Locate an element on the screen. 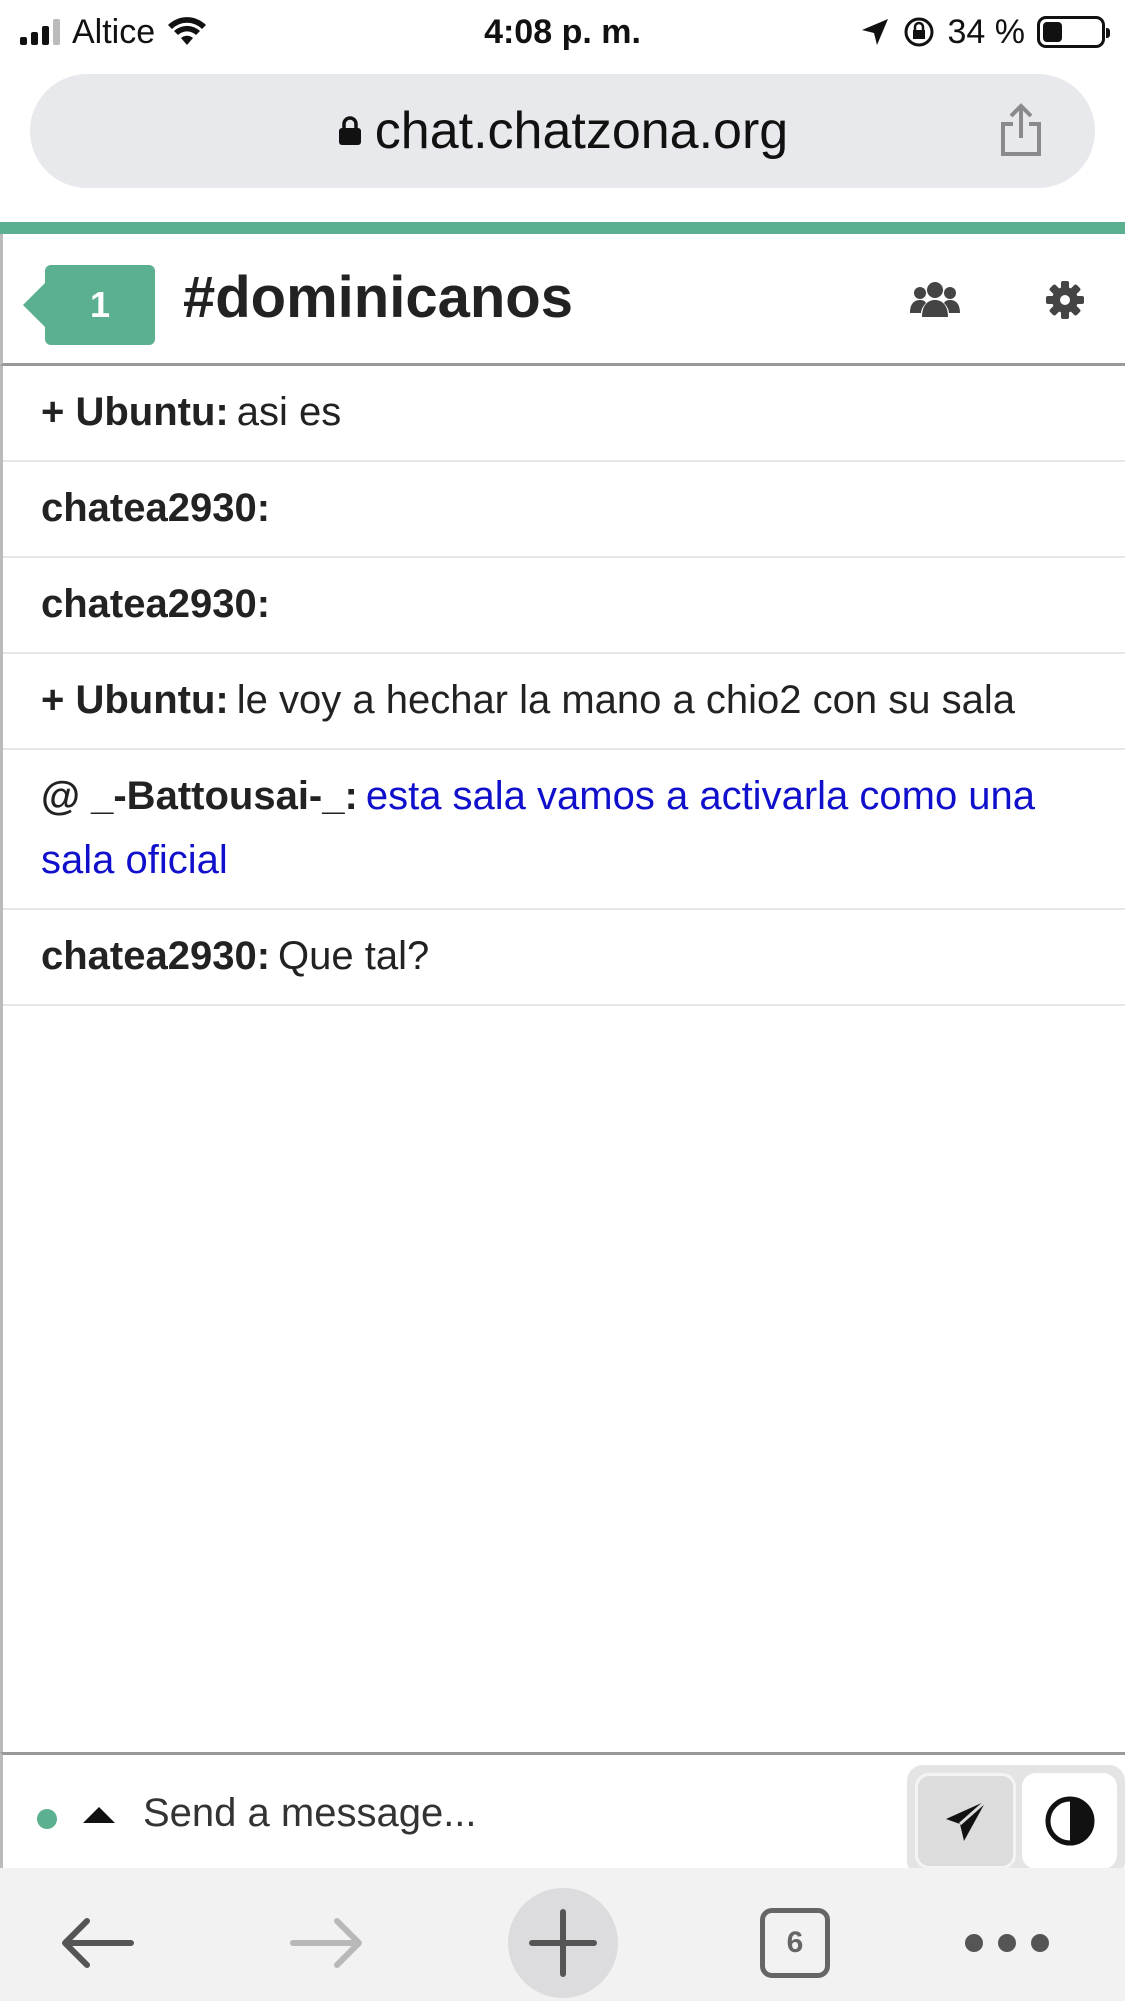  more-button is located at coordinates (1007, 1943).